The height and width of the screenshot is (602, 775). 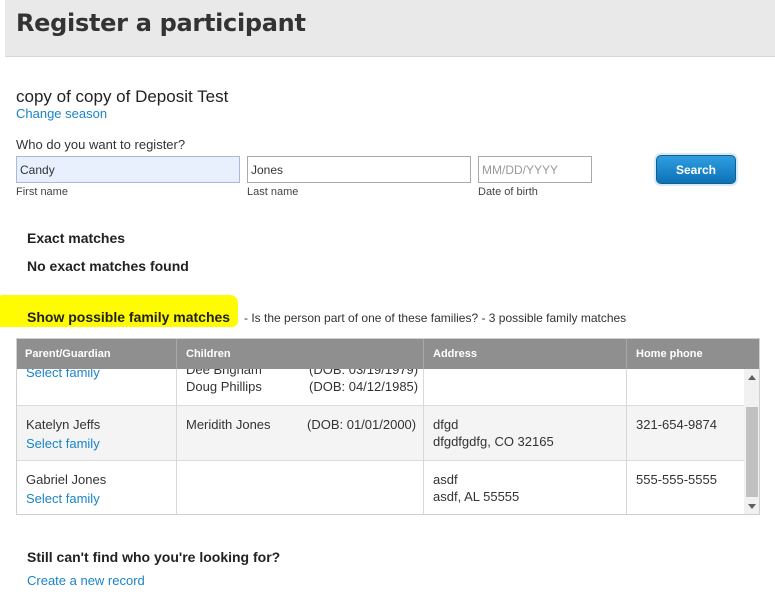 What do you see at coordinates (669, 354) in the screenshot?
I see `column-header-phone: Home phone` at bounding box center [669, 354].